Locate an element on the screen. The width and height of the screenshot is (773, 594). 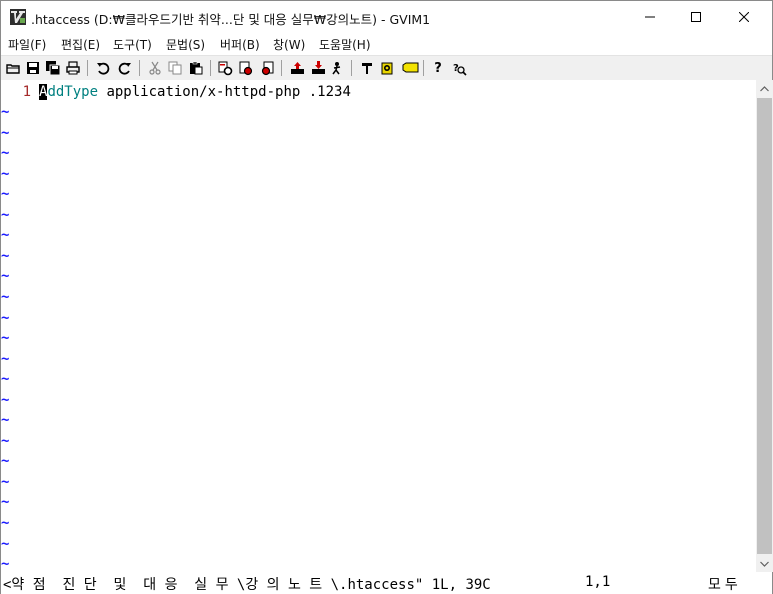
cut-icon is located at coordinates (155, 68).